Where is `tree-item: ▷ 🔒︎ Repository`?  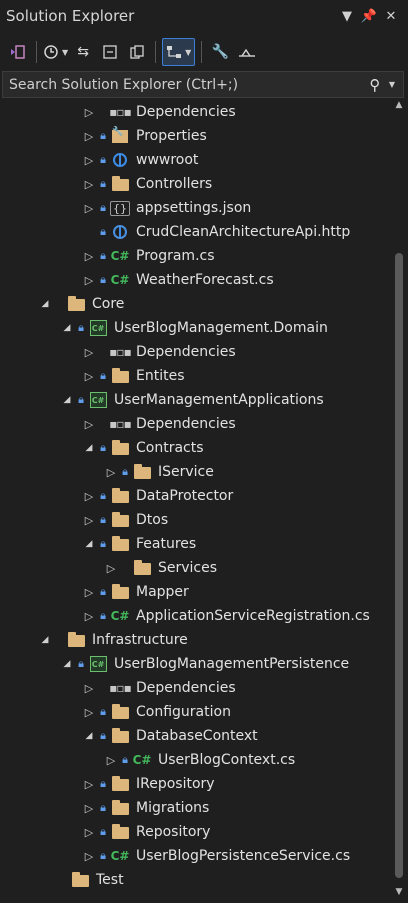
tree-item: ▷ 🔒︎ Repository is located at coordinates (195, 832).